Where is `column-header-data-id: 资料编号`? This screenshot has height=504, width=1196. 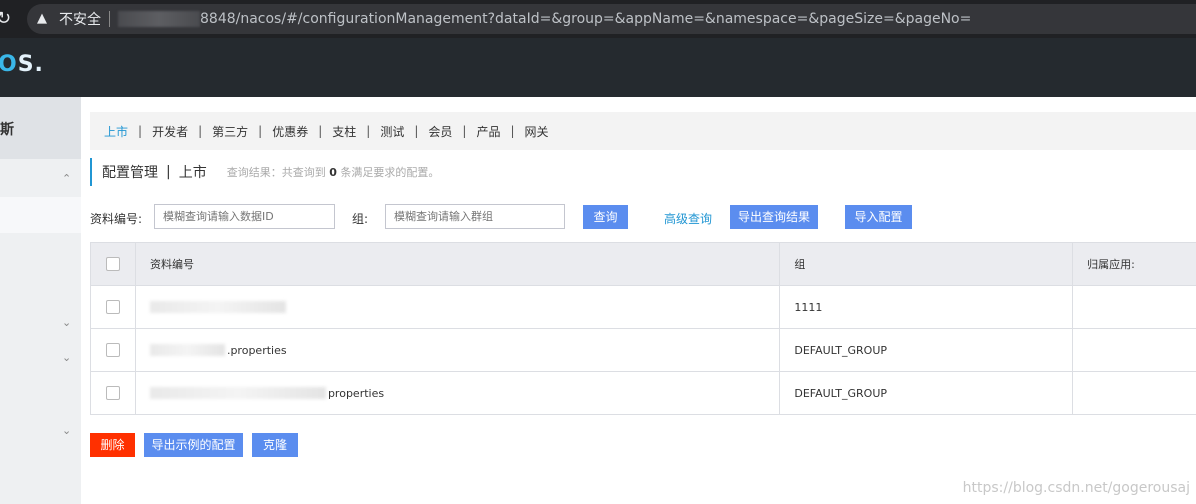
column-header-data-id: 资料编号 is located at coordinates (458, 264).